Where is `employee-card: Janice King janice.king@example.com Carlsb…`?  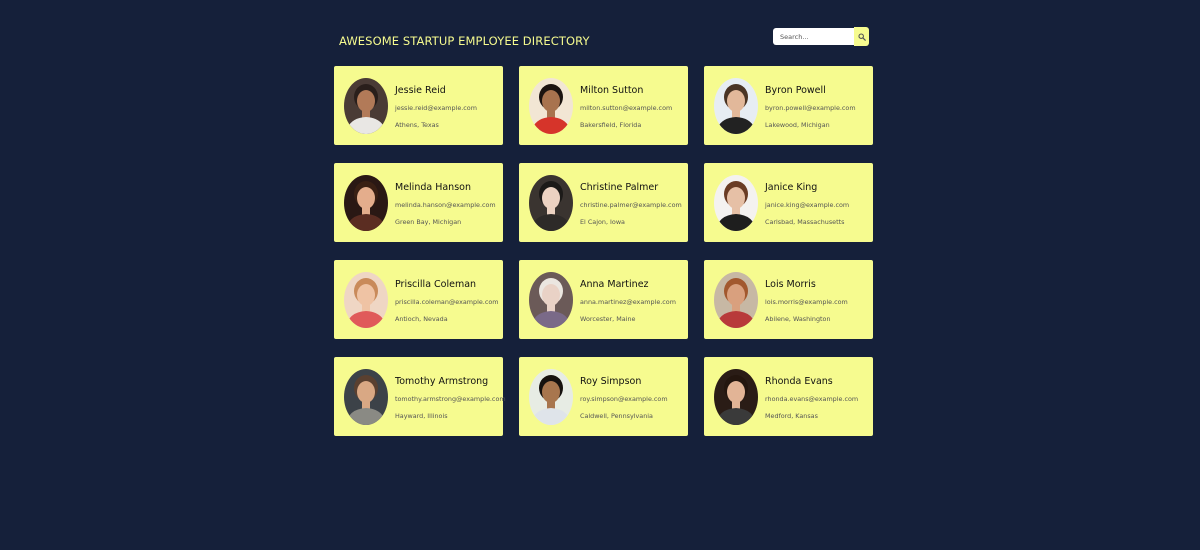
employee-card: Janice King janice.king@example.com Carlsb… is located at coordinates (788, 202).